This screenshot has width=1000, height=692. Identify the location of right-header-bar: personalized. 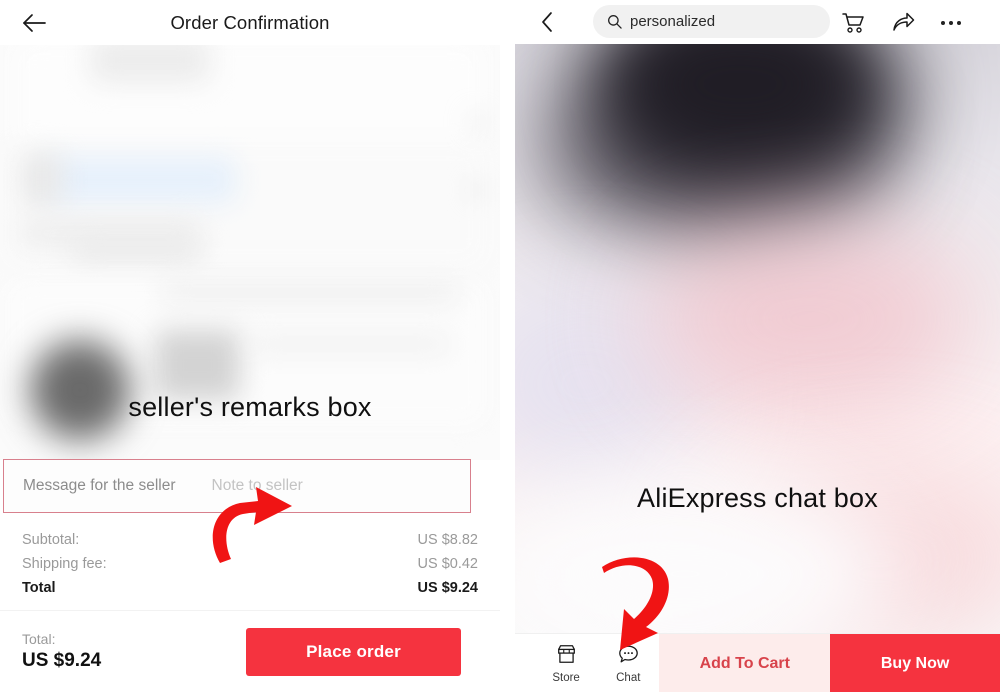
(757, 22).